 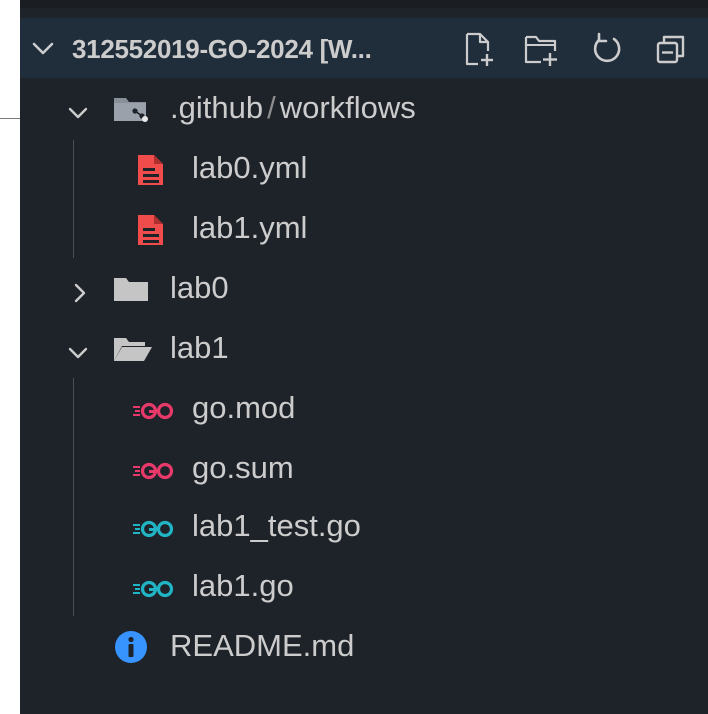 What do you see at coordinates (364, 409) in the screenshot?
I see `tree-item-go-mod: go.mod` at bounding box center [364, 409].